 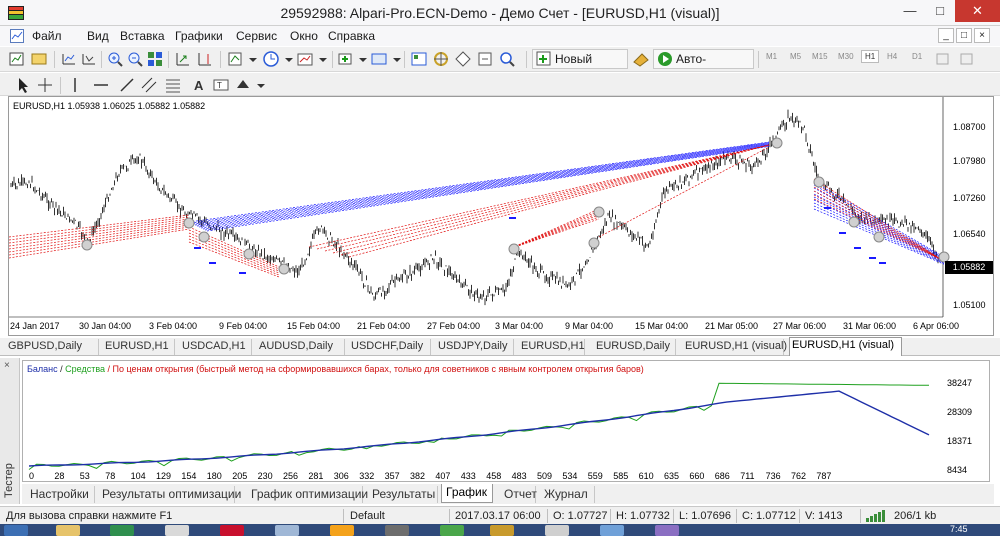 What do you see at coordinates (475, 347) in the screenshot?
I see `chart-tab: USDJPY,Daily` at bounding box center [475, 347].